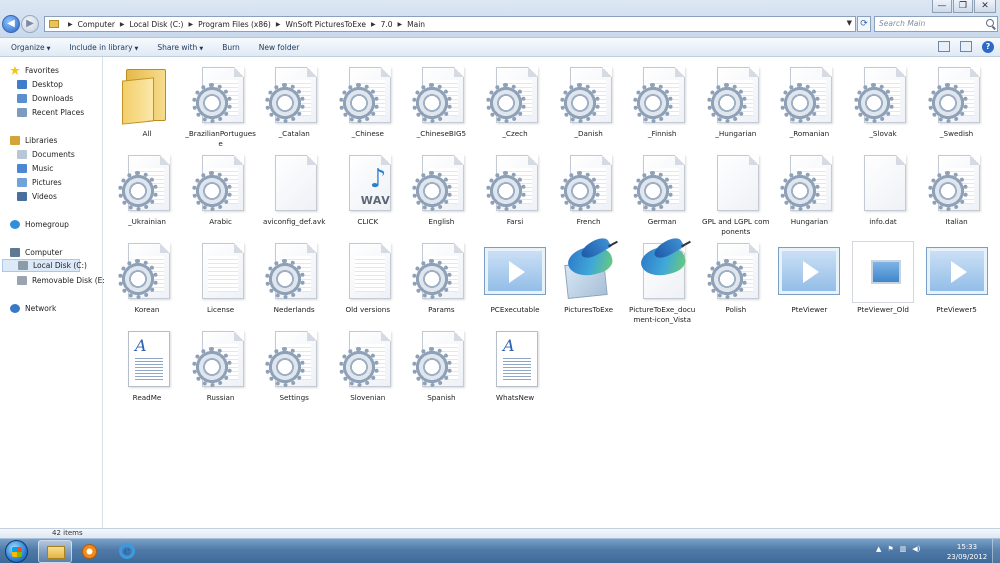  I want to click on back-arrow-icon: ◀, so click(11, 23).